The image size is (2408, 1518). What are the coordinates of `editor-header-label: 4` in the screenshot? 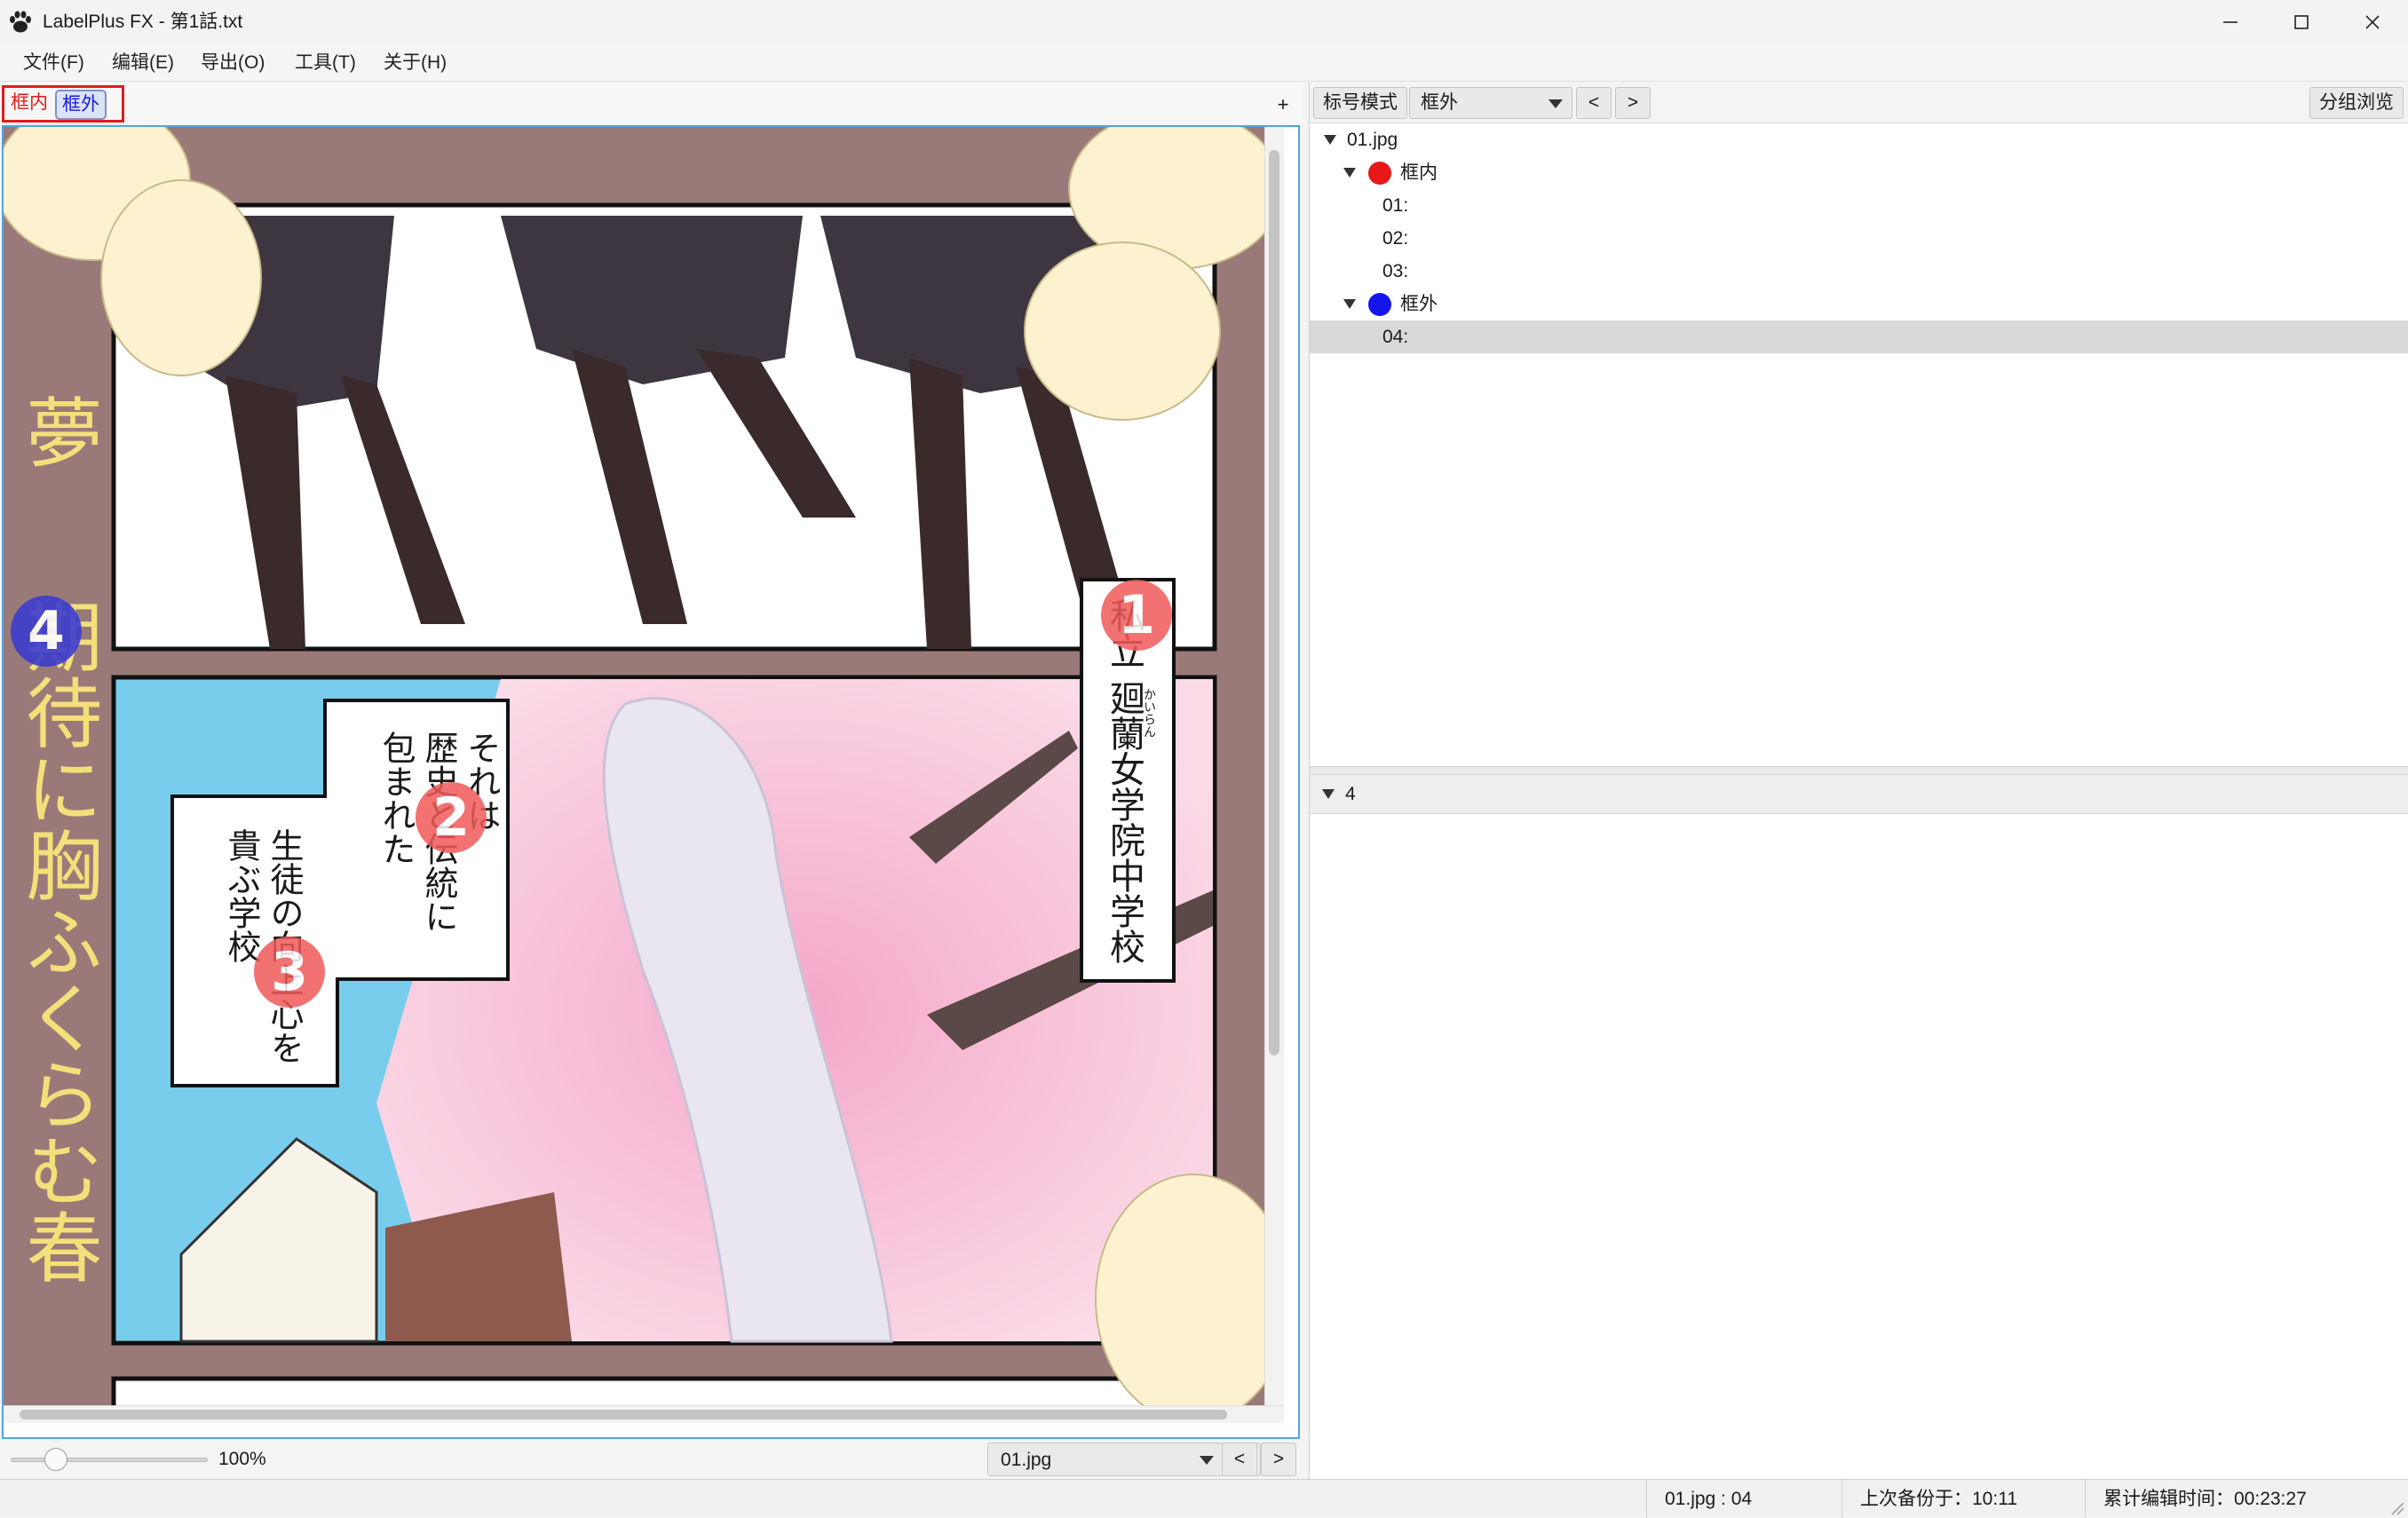 It's located at (1350, 794).